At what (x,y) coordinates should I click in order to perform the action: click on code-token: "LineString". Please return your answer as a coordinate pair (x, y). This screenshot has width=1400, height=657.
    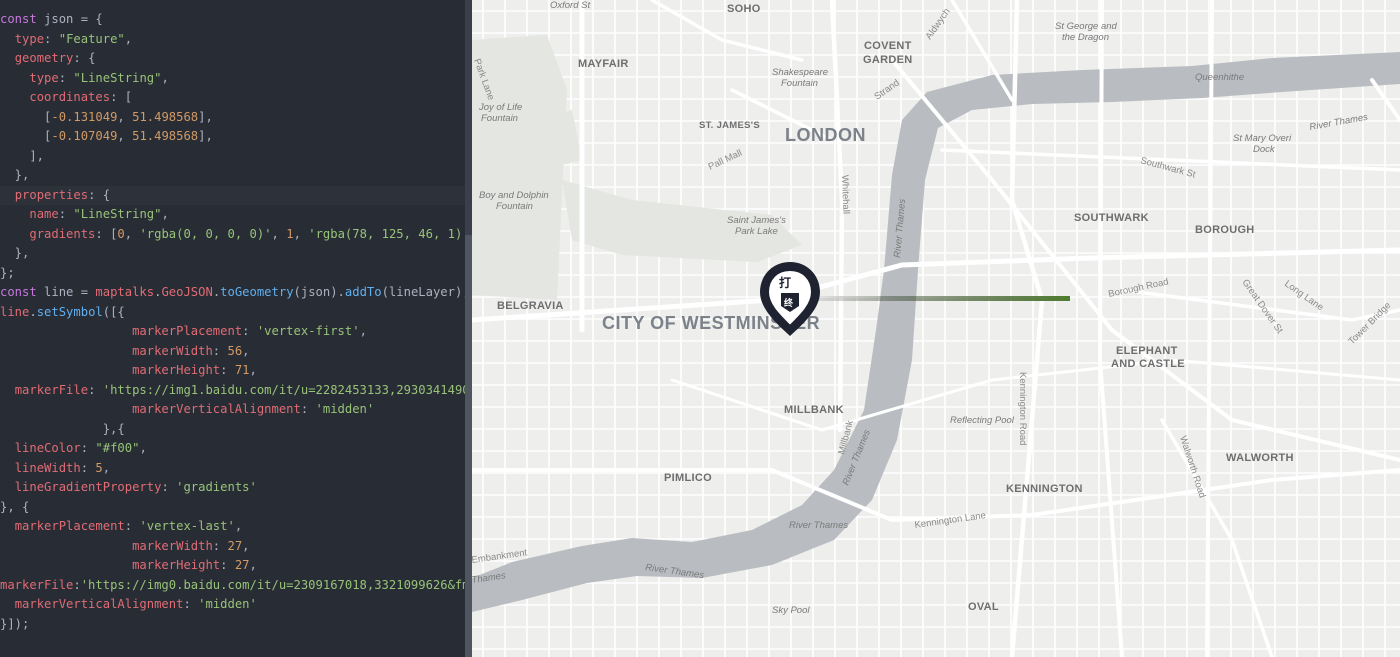
    Looking at the image, I should click on (117, 214).